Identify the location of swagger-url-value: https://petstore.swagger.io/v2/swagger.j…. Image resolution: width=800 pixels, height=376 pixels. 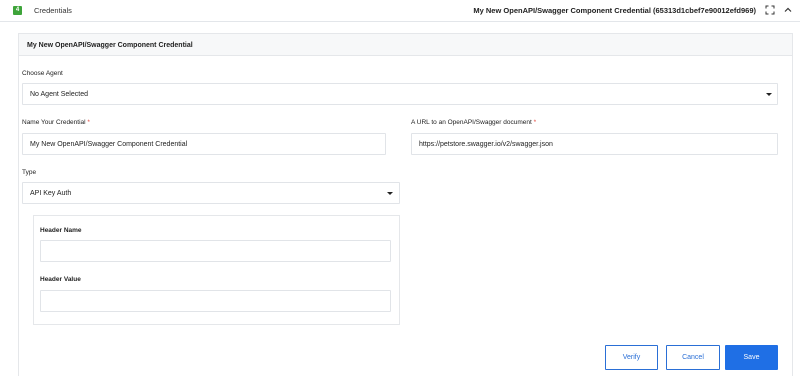
(486, 144).